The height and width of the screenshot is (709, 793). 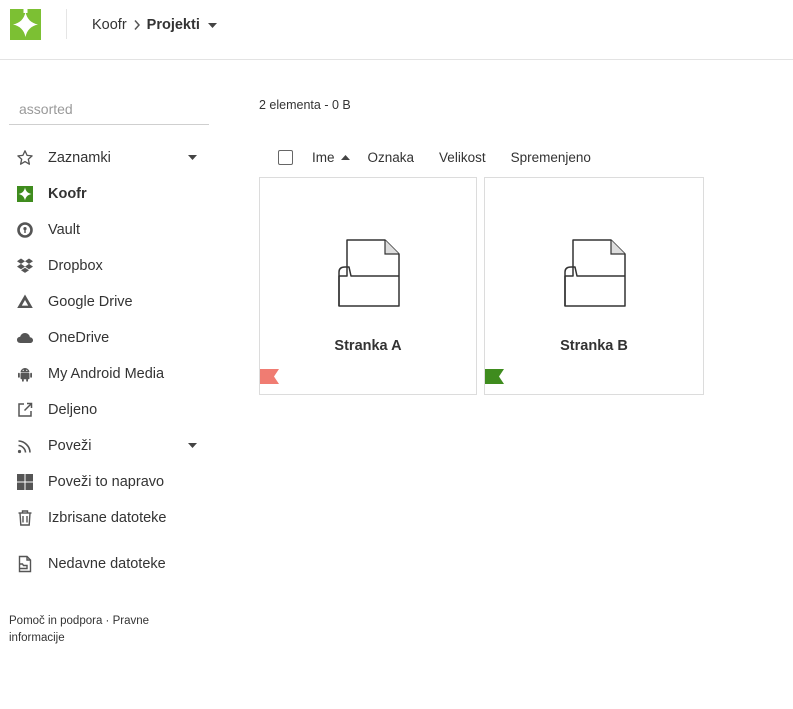 I want to click on sidebar-item-label: Zaznamki, so click(x=79, y=158).